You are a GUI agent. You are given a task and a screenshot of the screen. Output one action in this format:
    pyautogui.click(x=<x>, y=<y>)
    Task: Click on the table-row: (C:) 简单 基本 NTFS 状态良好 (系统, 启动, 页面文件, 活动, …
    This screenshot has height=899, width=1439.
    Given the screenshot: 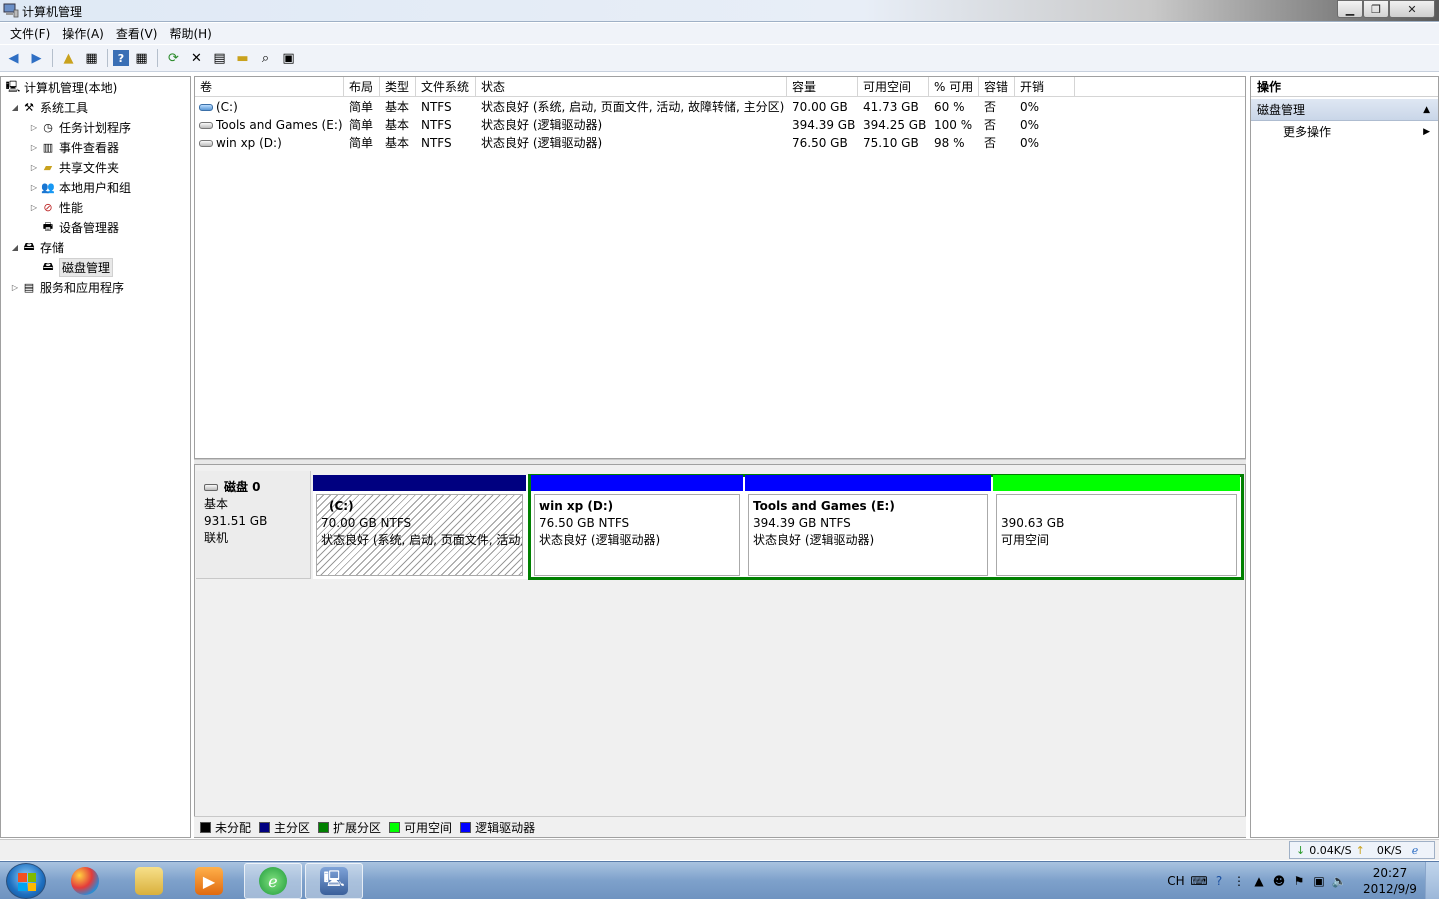 What is the action you would take?
    pyautogui.click(x=720, y=107)
    